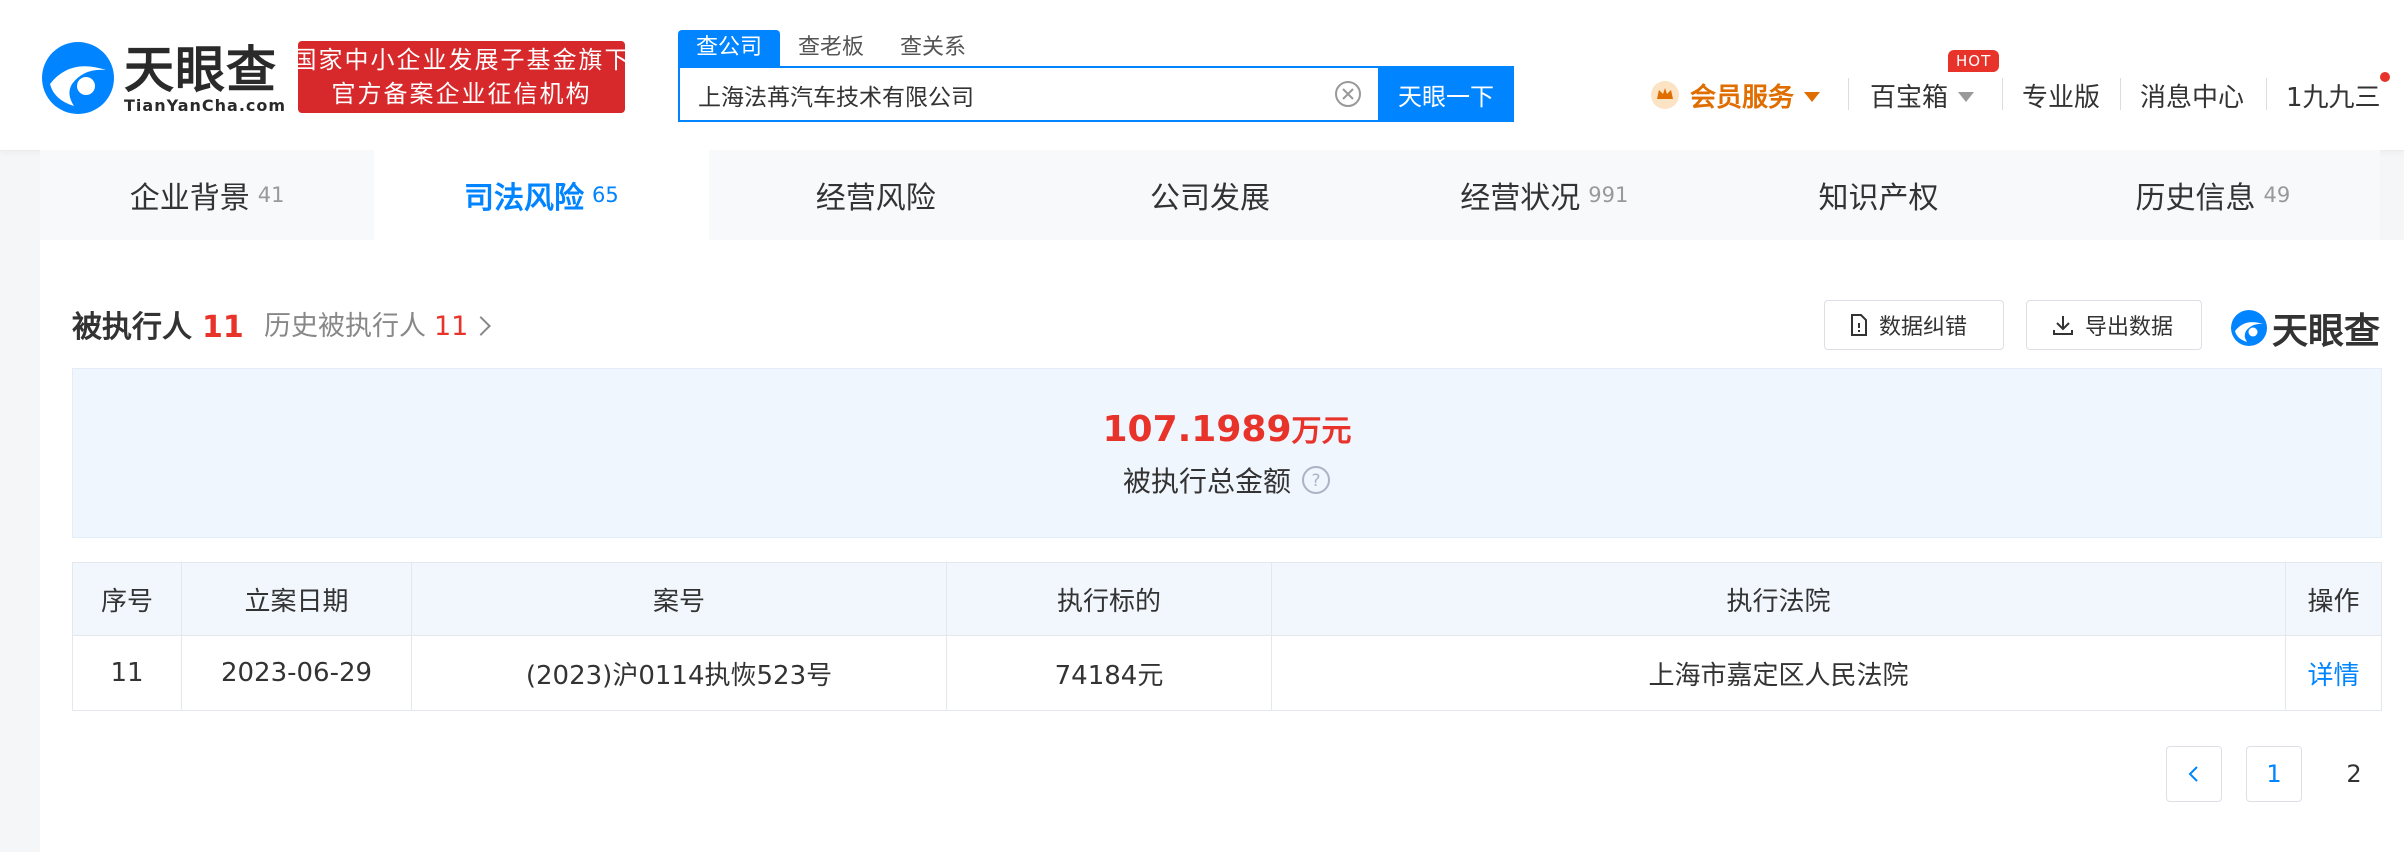 The height and width of the screenshot is (852, 2404). I want to click on search-type-tabs: 查公司 查老板 查关系, so click(831, 48).